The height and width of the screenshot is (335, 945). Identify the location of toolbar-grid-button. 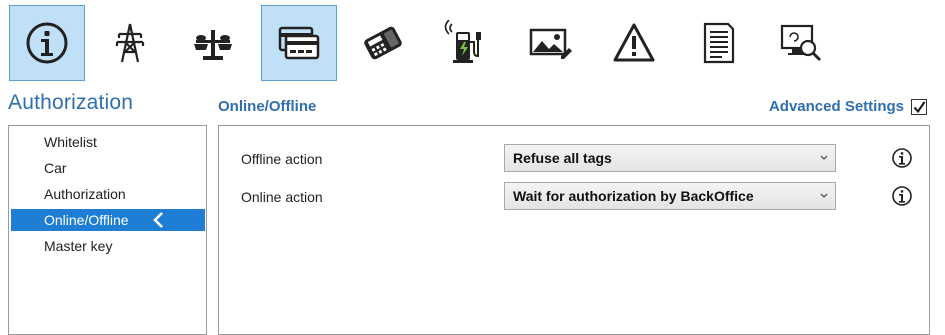
(130, 43).